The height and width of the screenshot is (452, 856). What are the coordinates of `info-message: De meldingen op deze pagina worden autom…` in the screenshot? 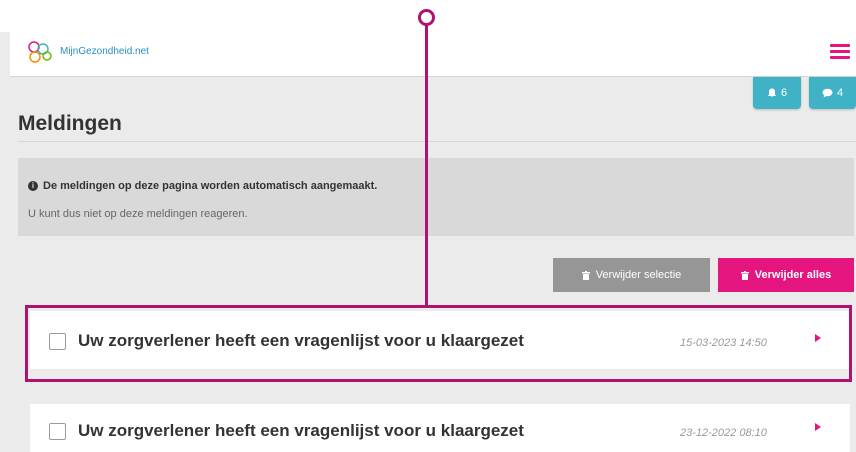 It's located at (210, 186).